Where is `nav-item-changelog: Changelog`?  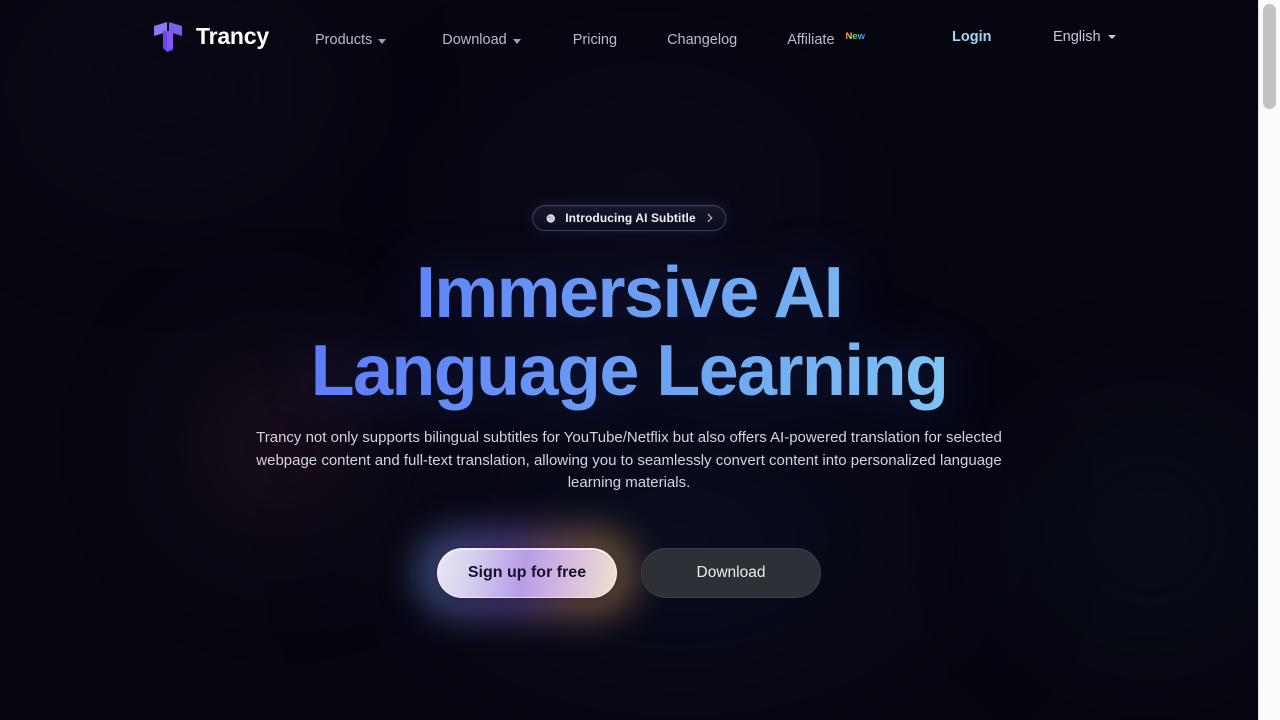
nav-item-changelog: Changelog is located at coordinates (702, 40).